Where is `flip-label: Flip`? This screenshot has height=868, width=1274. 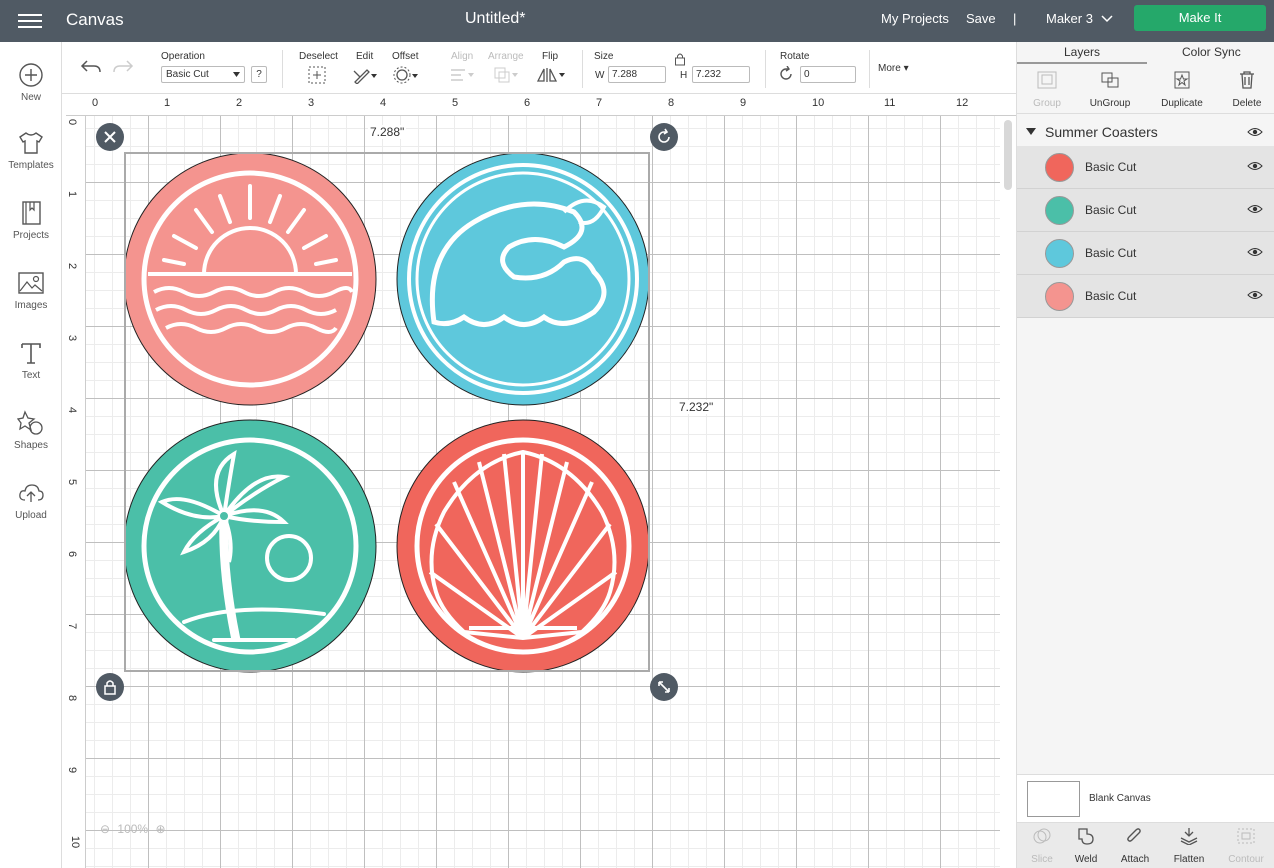 flip-label: Flip is located at coordinates (550, 56).